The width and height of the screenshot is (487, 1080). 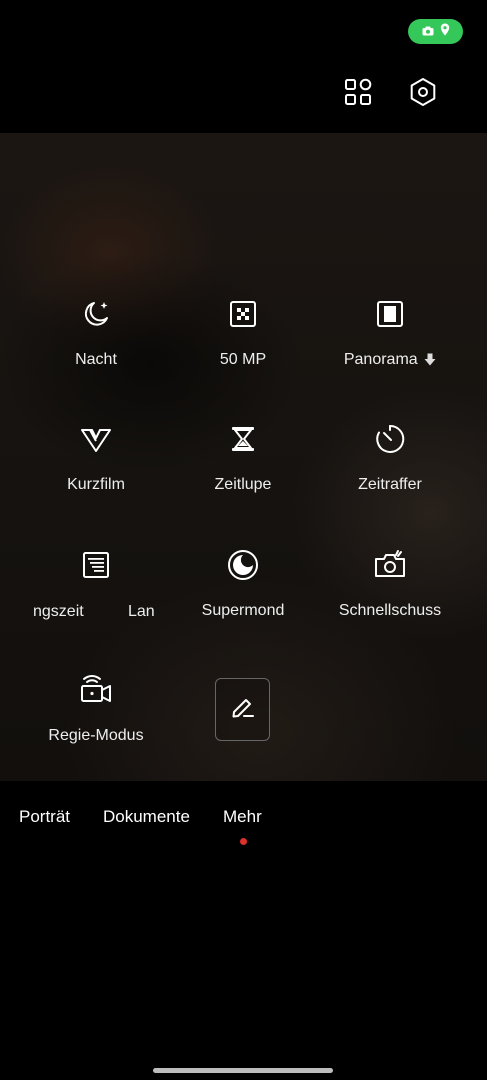 I want to click on privacy-indicator, so click(x=435, y=31).